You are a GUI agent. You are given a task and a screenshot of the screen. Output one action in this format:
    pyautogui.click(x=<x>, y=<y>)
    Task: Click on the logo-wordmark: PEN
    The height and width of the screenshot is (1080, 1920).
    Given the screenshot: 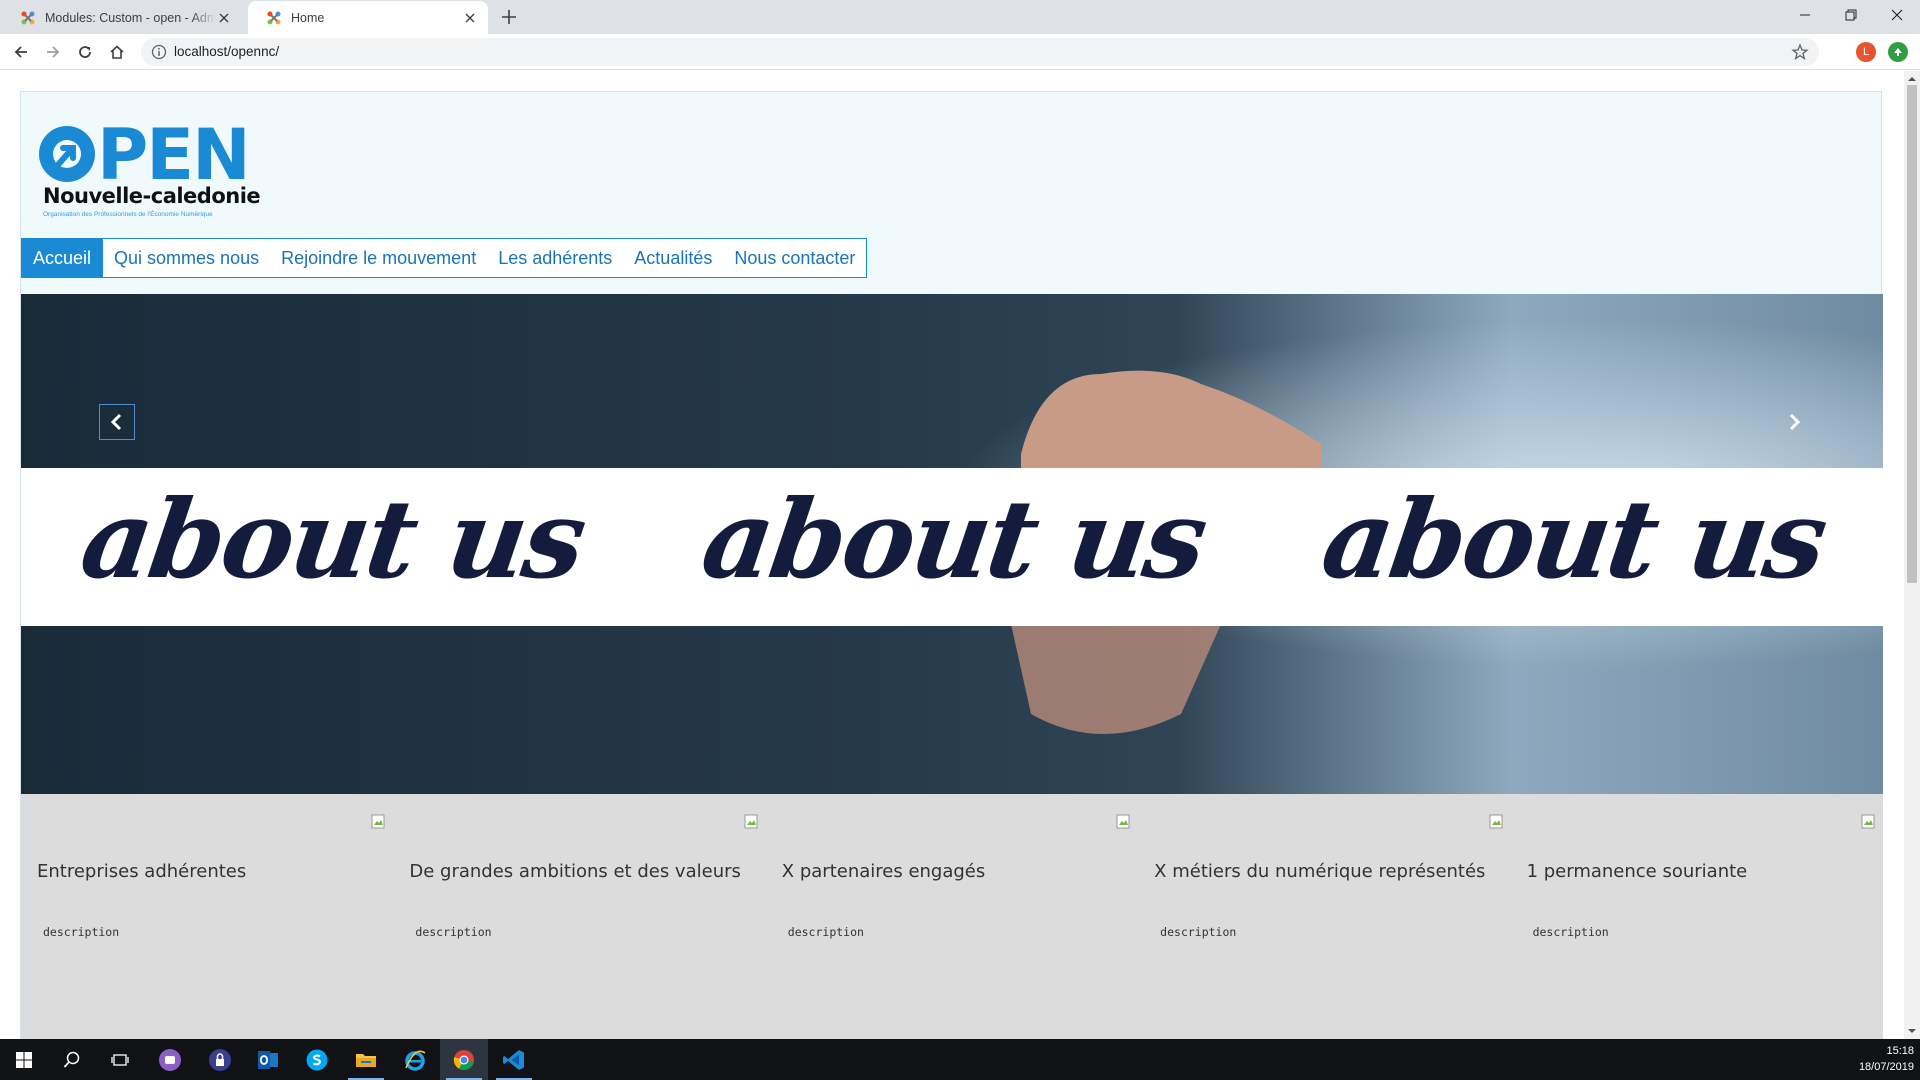 What is the action you would take?
    pyautogui.click(x=174, y=155)
    